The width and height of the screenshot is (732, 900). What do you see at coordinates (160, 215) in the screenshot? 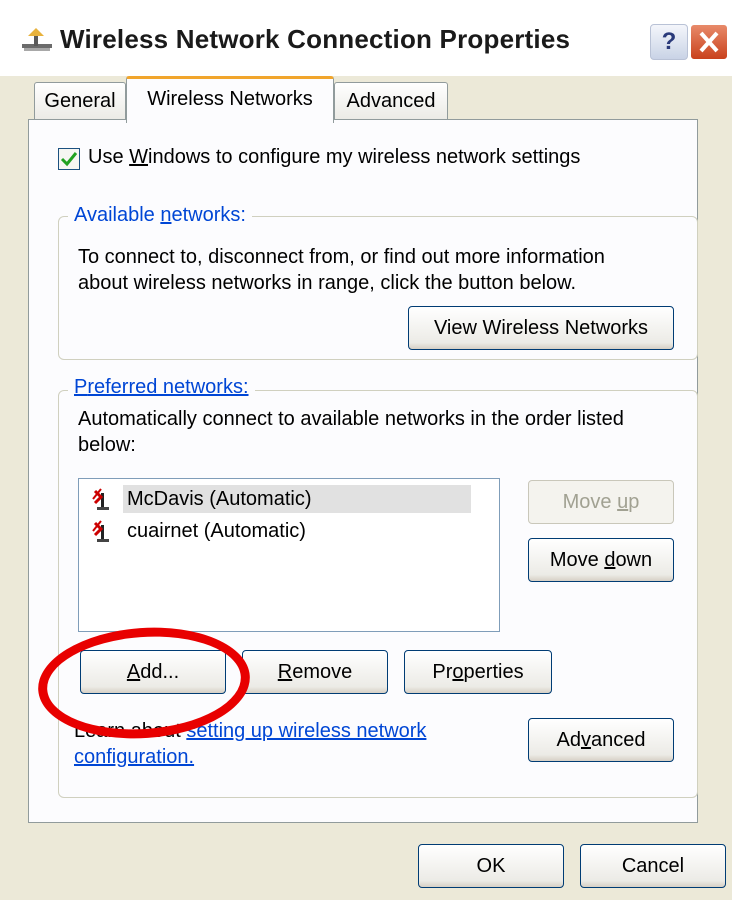
I see `available-networks-legend: Available networks:` at bounding box center [160, 215].